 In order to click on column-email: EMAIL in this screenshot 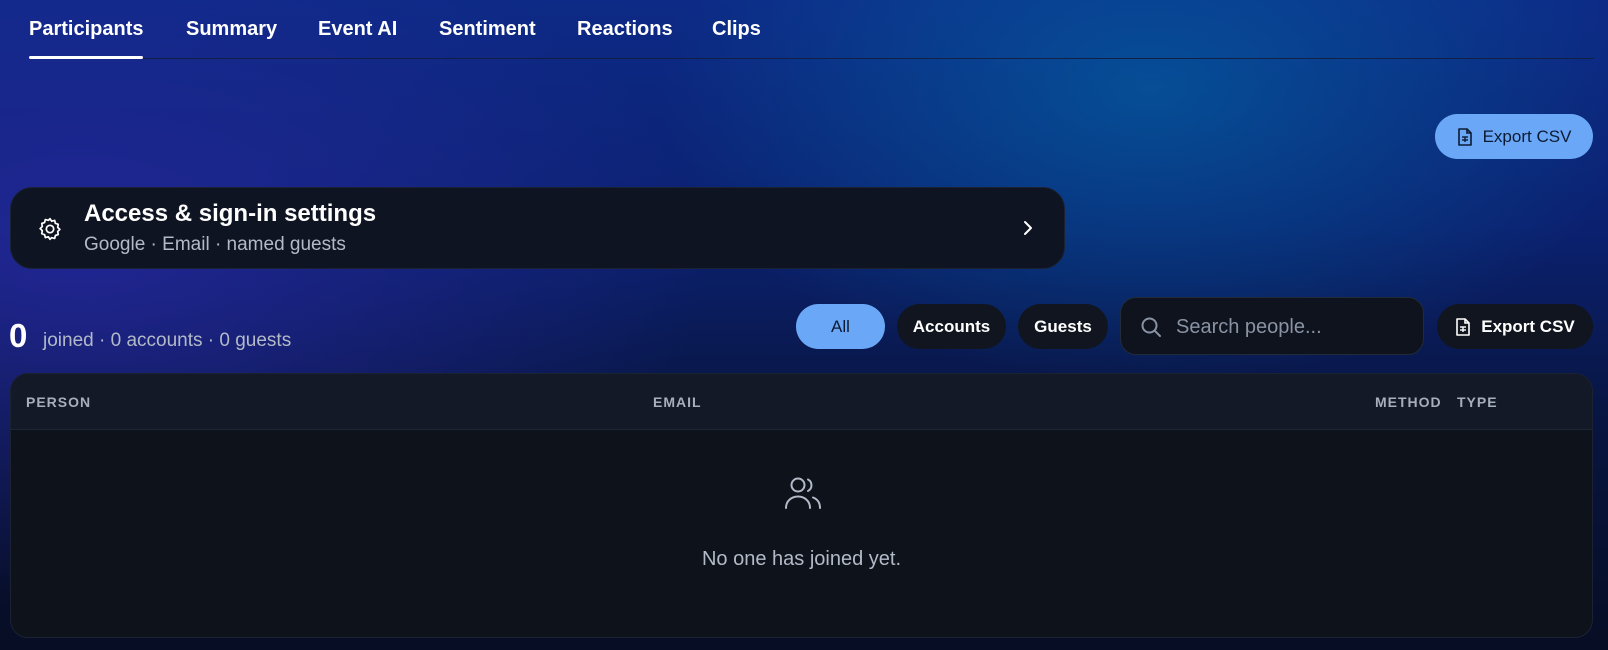, I will do `click(677, 402)`.